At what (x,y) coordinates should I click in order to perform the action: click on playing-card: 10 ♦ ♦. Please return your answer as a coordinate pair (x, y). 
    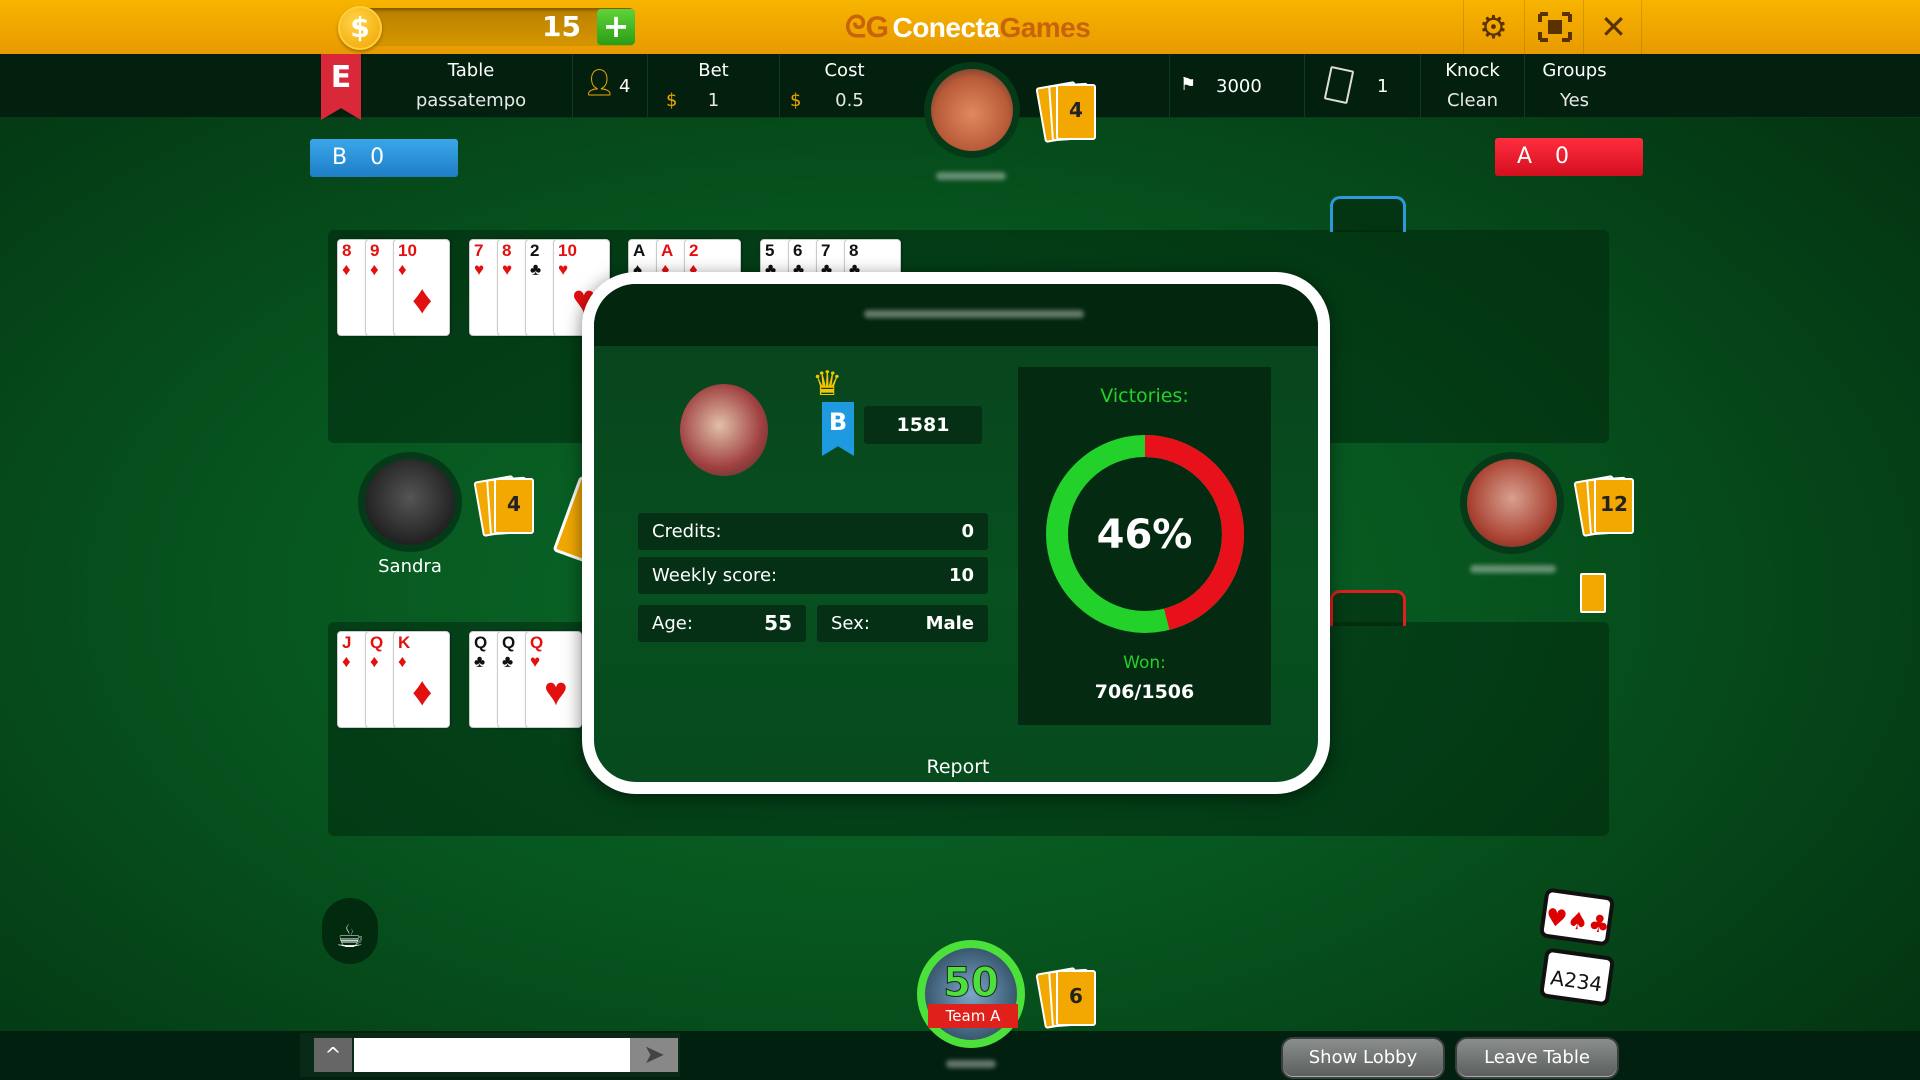
    Looking at the image, I should click on (421, 287).